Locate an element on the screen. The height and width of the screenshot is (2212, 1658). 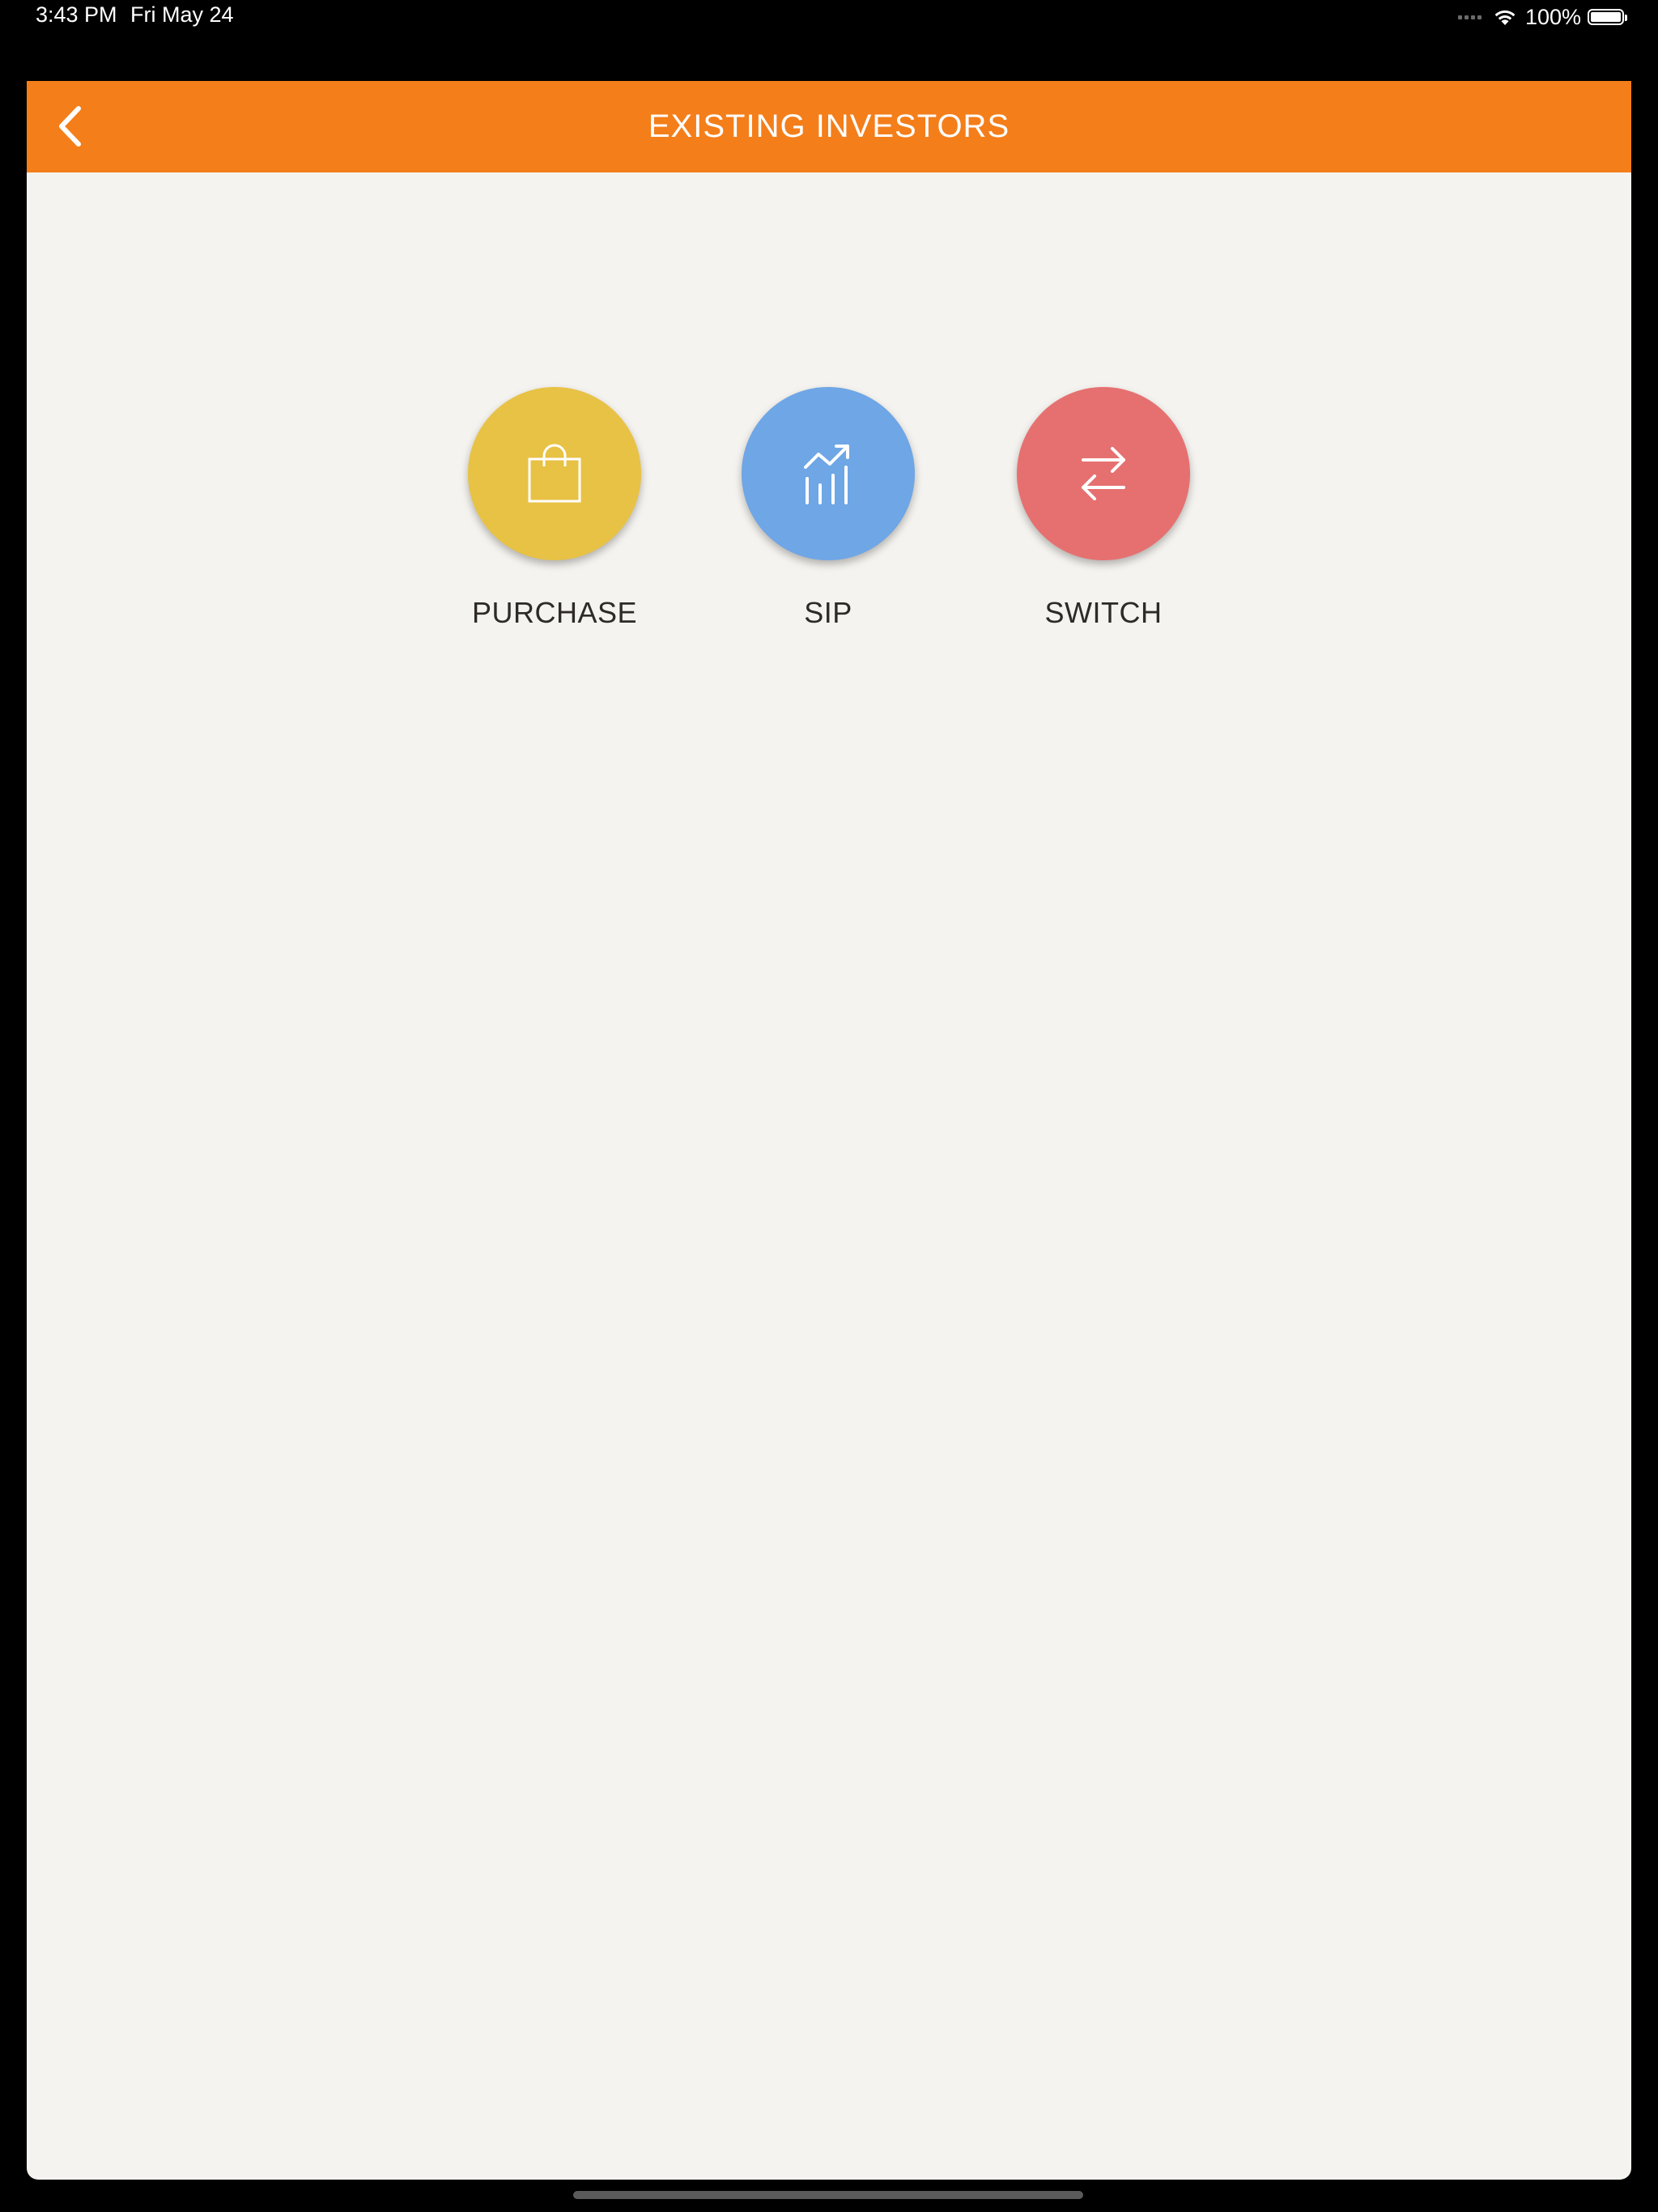
back-button is located at coordinates (70, 126).